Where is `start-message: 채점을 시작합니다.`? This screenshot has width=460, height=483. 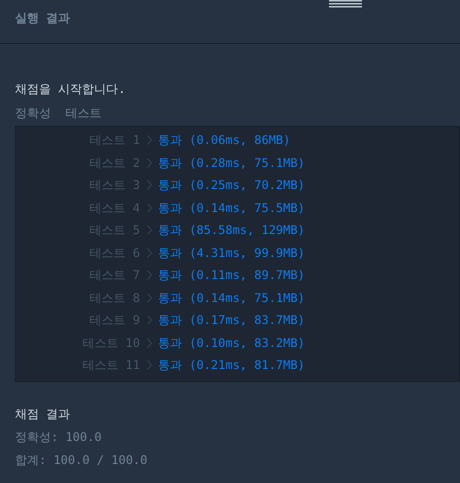 start-message: 채점을 시작합니다. is located at coordinates (70, 89).